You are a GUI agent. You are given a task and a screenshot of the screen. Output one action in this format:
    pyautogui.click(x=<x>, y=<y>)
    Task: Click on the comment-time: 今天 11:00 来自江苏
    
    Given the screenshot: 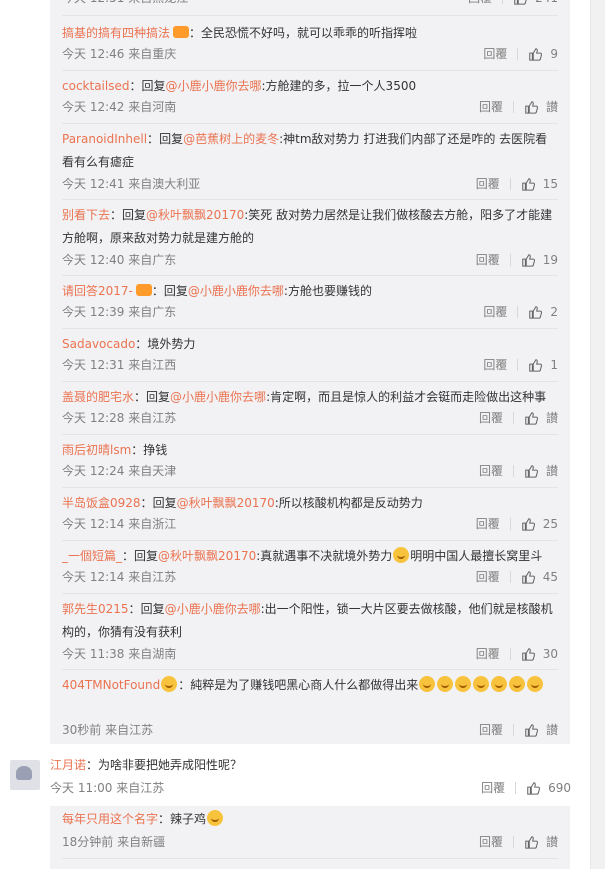 What is the action you would take?
    pyautogui.click(x=107, y=788)
    